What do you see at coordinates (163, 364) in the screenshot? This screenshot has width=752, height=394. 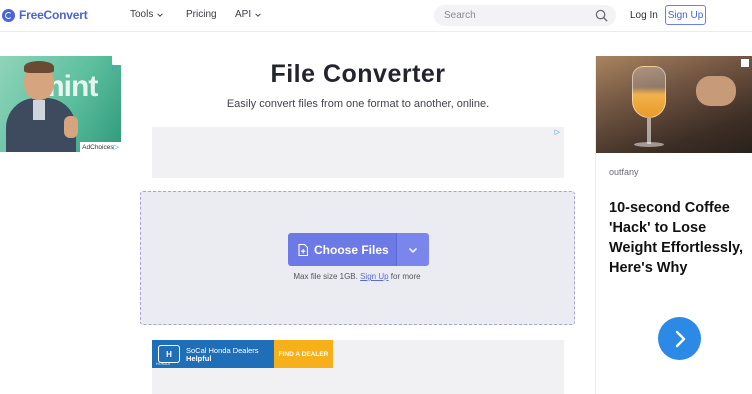 I see `honda-wordmark: HONDA` at bounding box center [163, 364].